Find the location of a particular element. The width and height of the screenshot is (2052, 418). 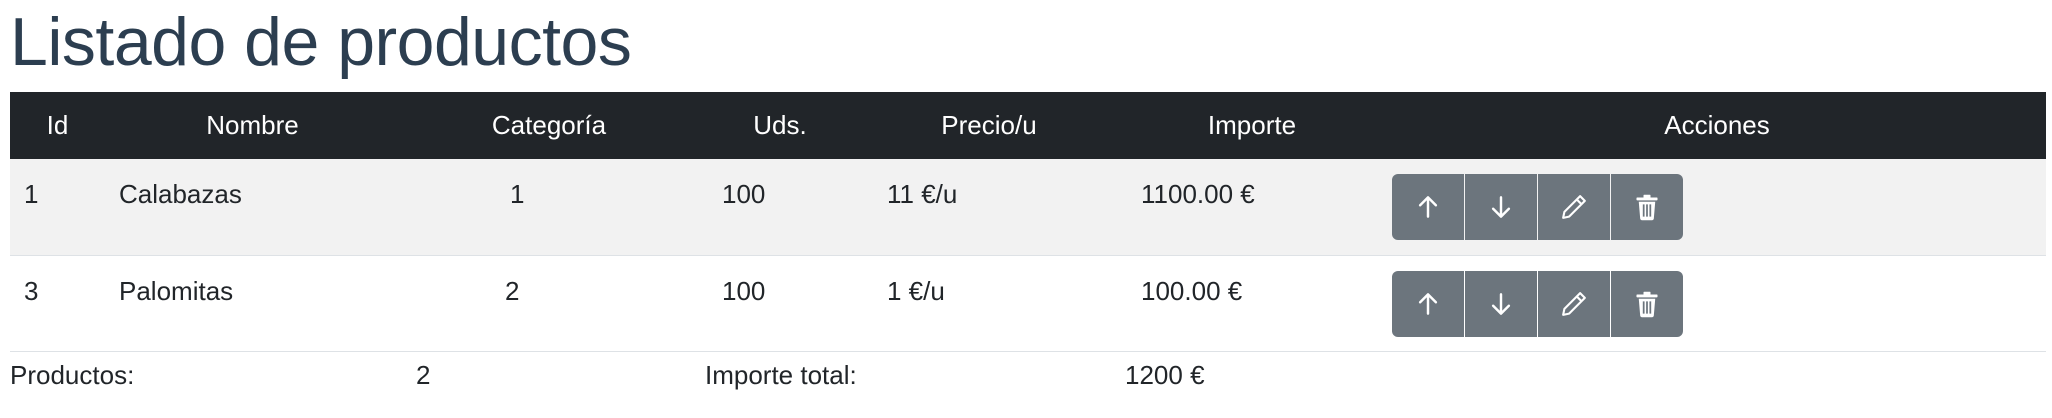

cell-precio-value: 1 €/u is located at coordinates (916, 290).